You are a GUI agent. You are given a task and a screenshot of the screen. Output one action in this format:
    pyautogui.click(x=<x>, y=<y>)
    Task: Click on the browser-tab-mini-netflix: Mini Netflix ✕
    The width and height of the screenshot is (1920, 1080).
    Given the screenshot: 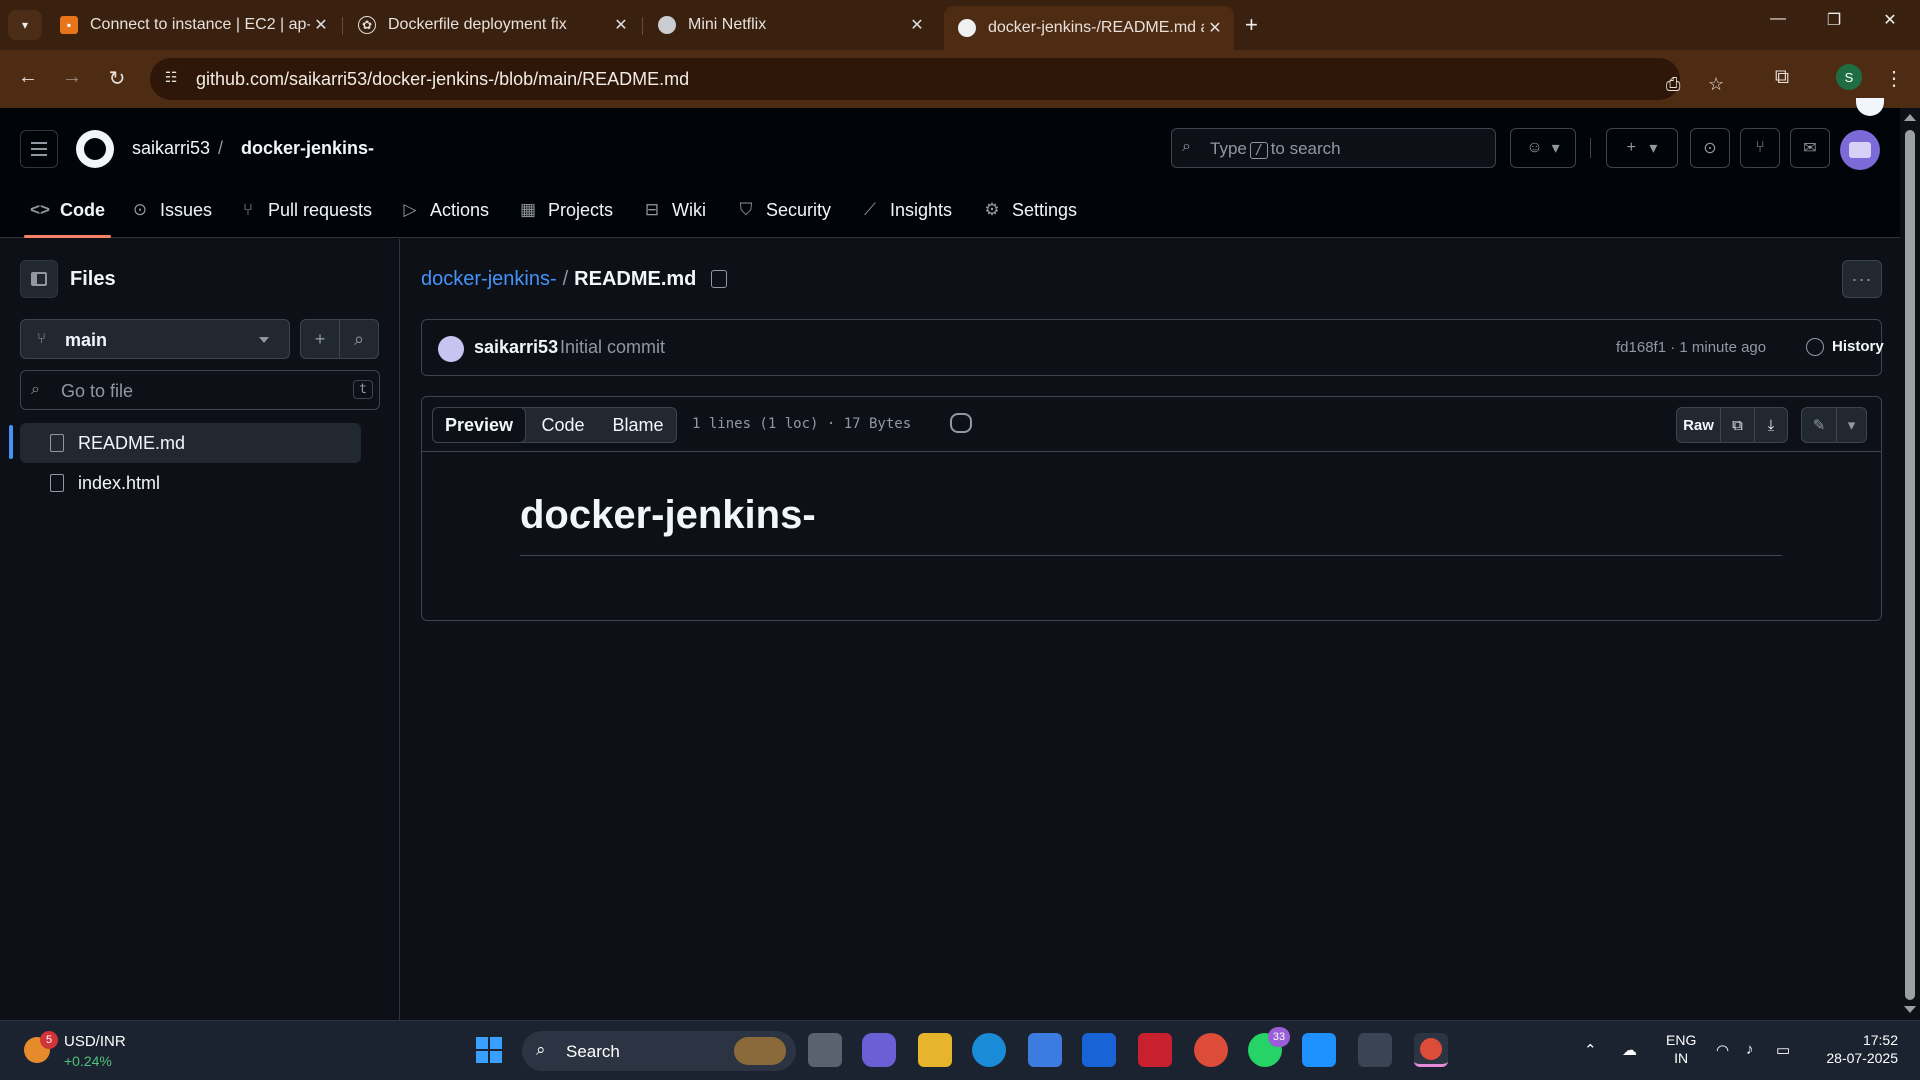 What is the action you would take?
    pyautogui.click(x=790, y=25)
    